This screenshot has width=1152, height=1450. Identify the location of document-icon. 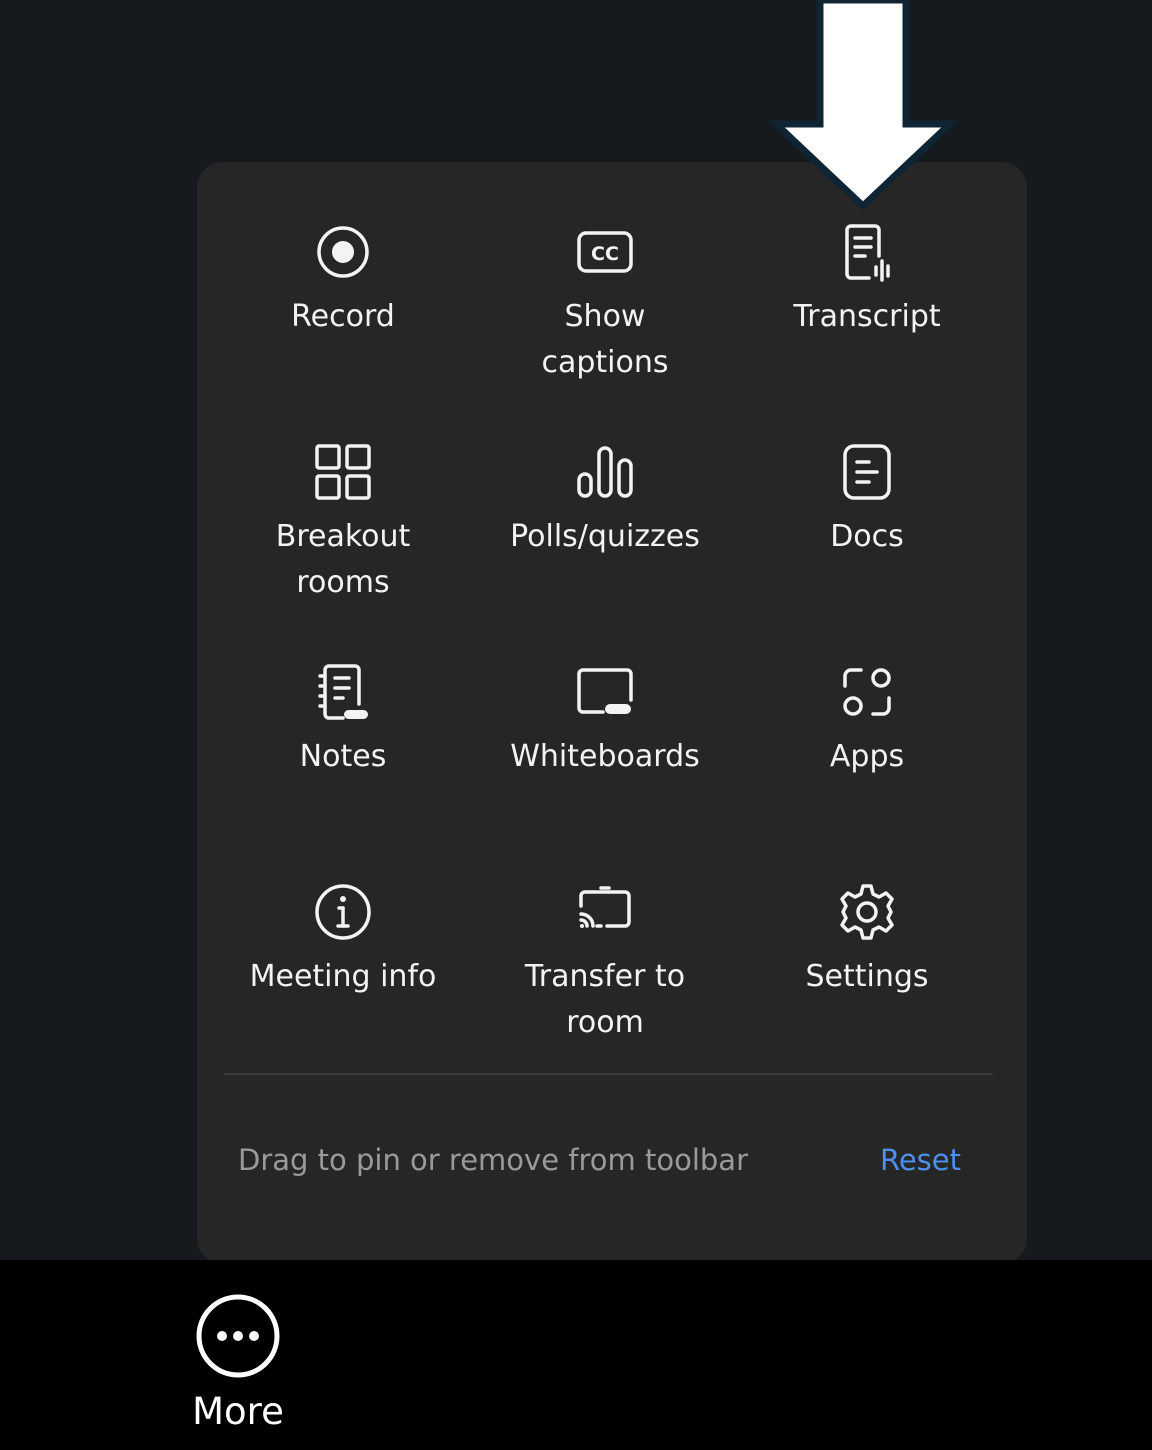
(867, 472).